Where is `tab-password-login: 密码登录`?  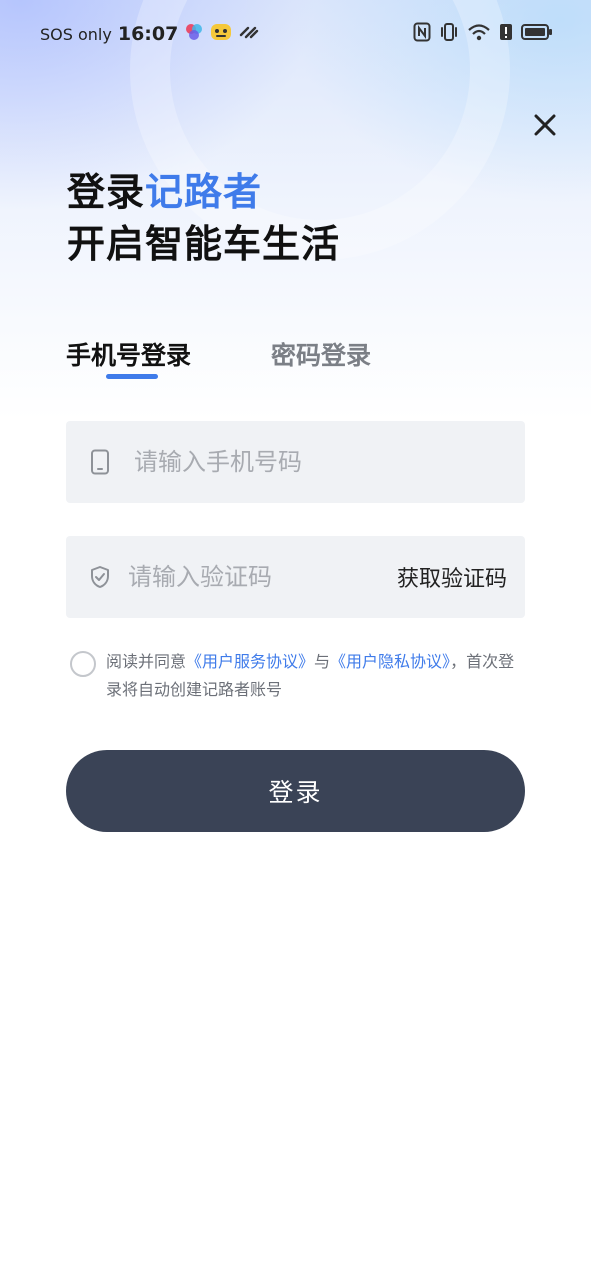 tab-password-login: 密码登录 is located at coordinates (321, 356).